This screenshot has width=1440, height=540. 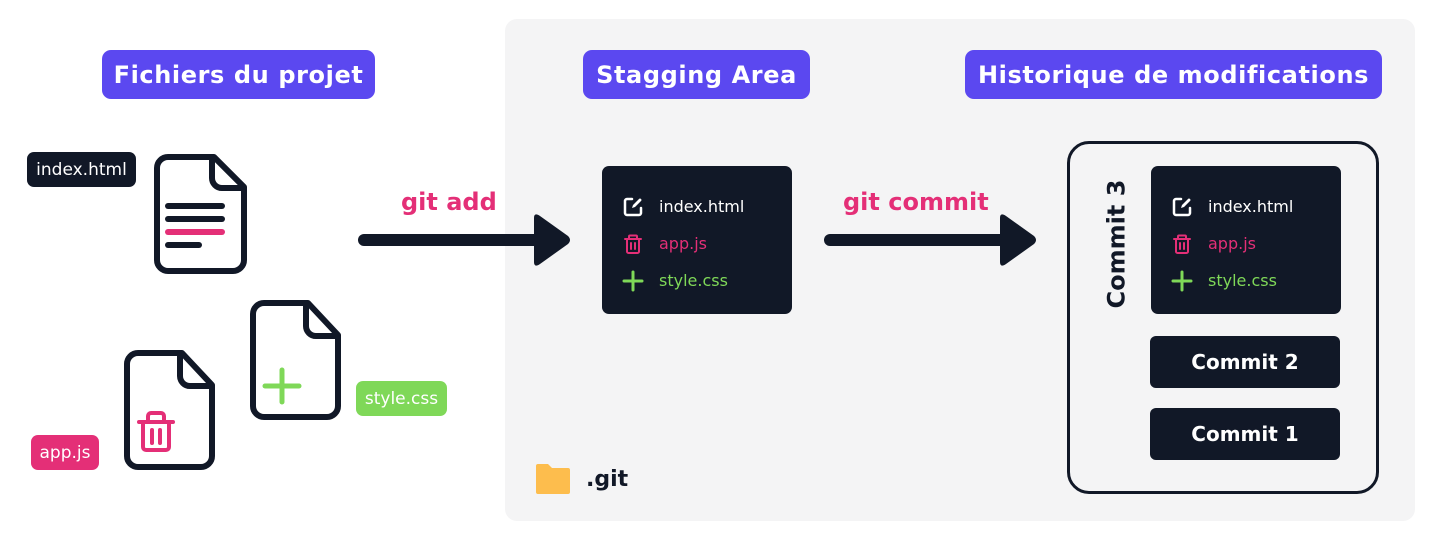 I want to click on folder-icon, so click(x=553, y=479).